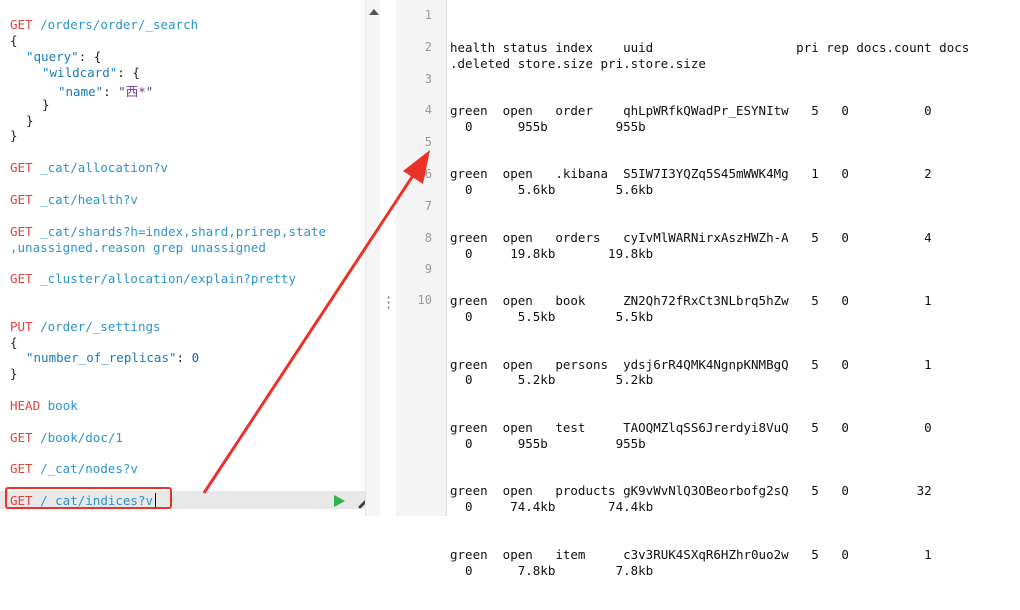  I want to click on editor-line-2: {, so click(14, 40).